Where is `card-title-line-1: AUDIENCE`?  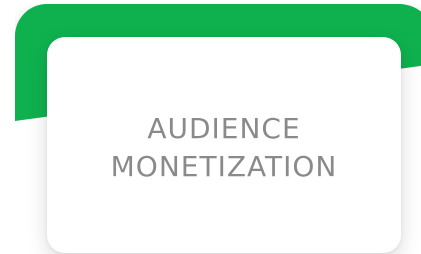 card-title-line-1: AUDIENCE is located at coordinates (224, 128).